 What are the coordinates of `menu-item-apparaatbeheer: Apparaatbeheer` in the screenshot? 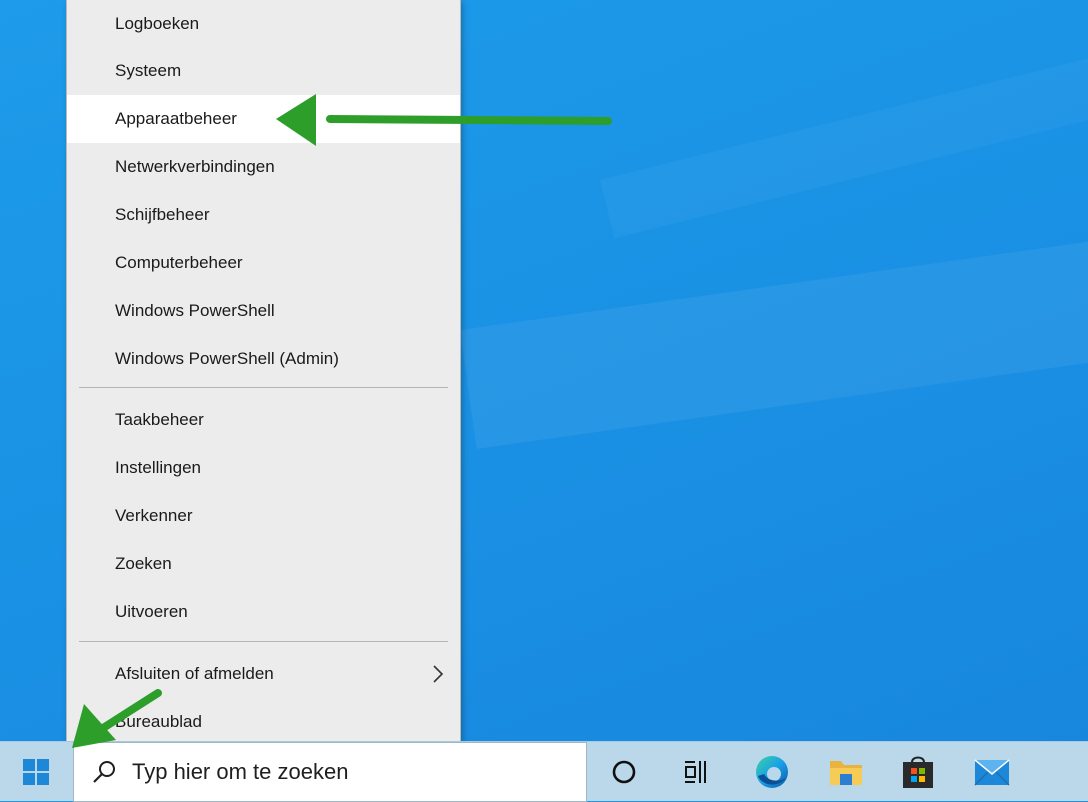 It's located at (263, 119).